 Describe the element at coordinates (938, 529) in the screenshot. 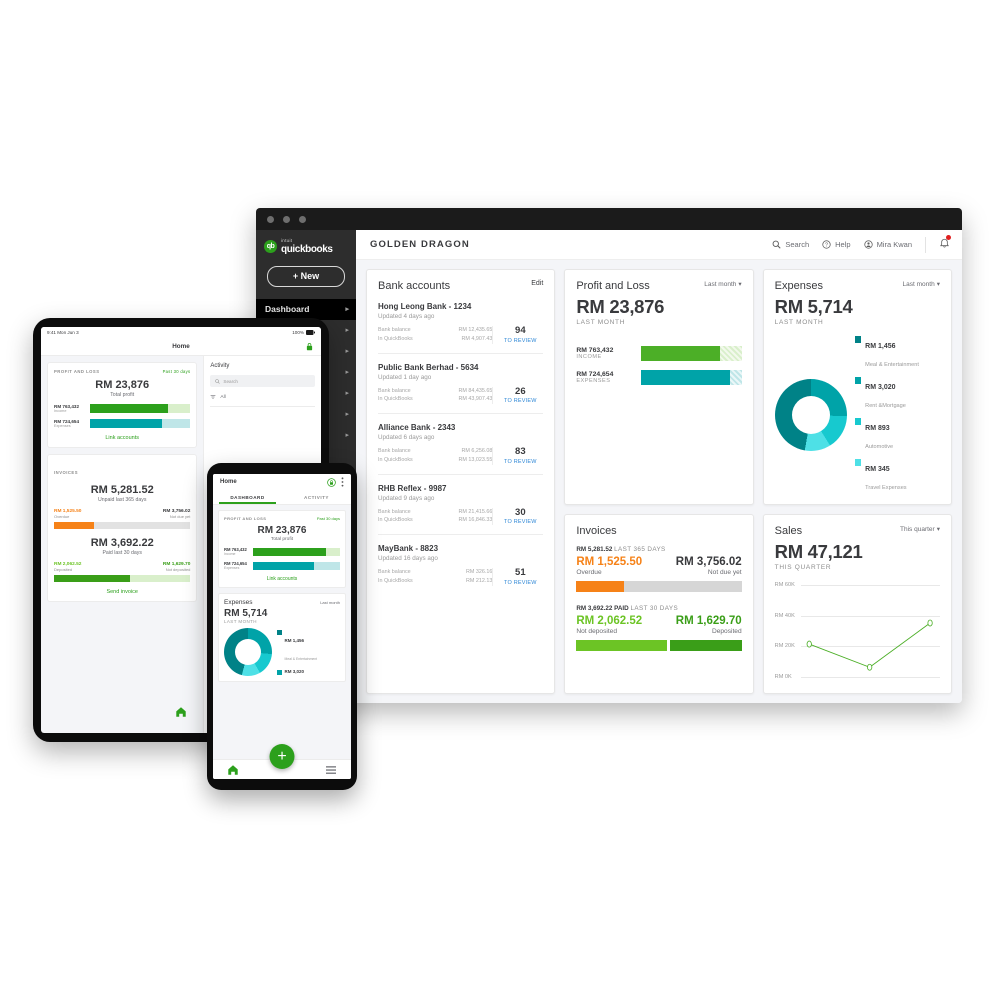

I see `chevron-down-icon: ▾` at that location.